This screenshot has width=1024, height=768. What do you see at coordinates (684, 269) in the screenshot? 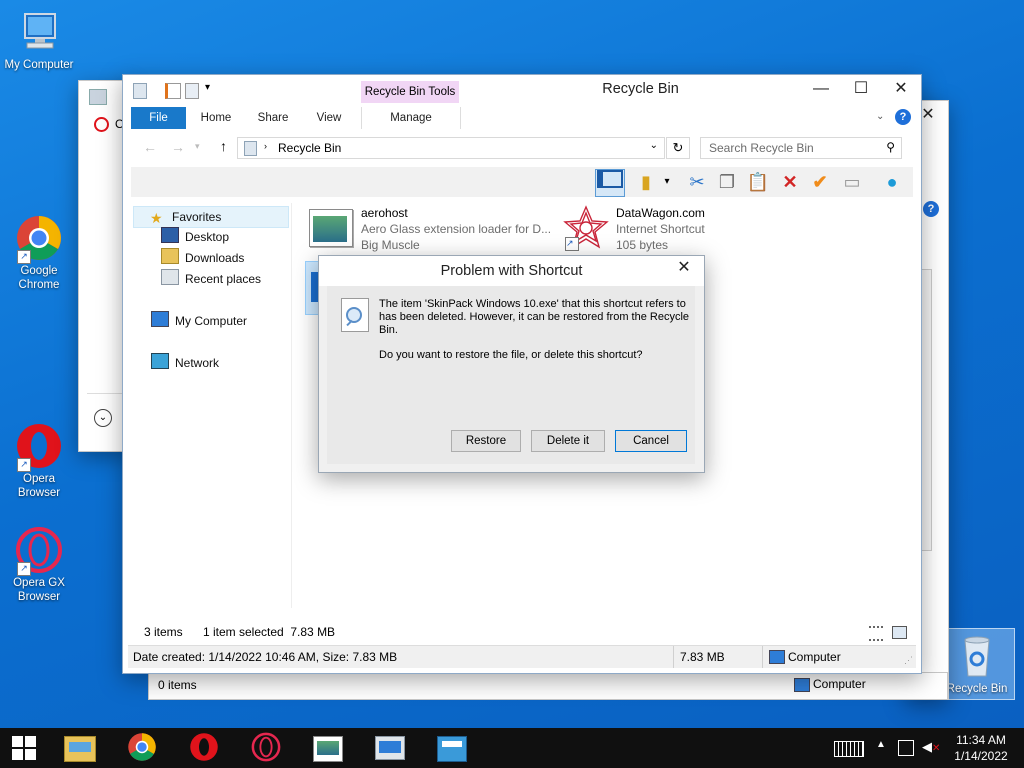
I see `dialog-close-button: ✕` at bounding box center [684, 269].